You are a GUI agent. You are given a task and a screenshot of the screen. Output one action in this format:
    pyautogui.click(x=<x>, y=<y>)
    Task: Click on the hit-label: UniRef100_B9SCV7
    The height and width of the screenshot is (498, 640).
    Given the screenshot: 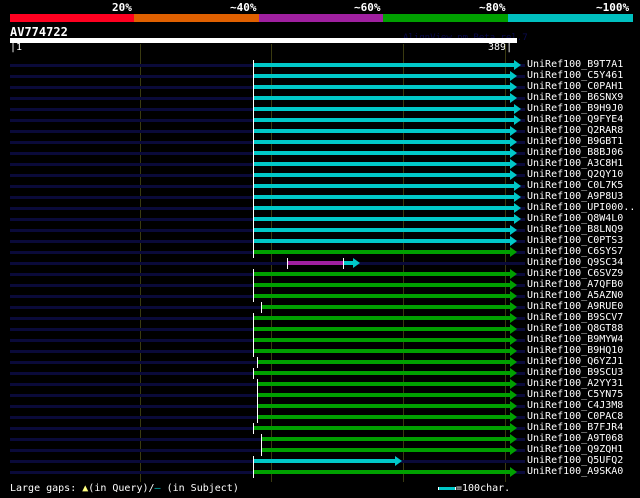 What is the action you would take?
    pyautogui.click(x=575, y=317)
    